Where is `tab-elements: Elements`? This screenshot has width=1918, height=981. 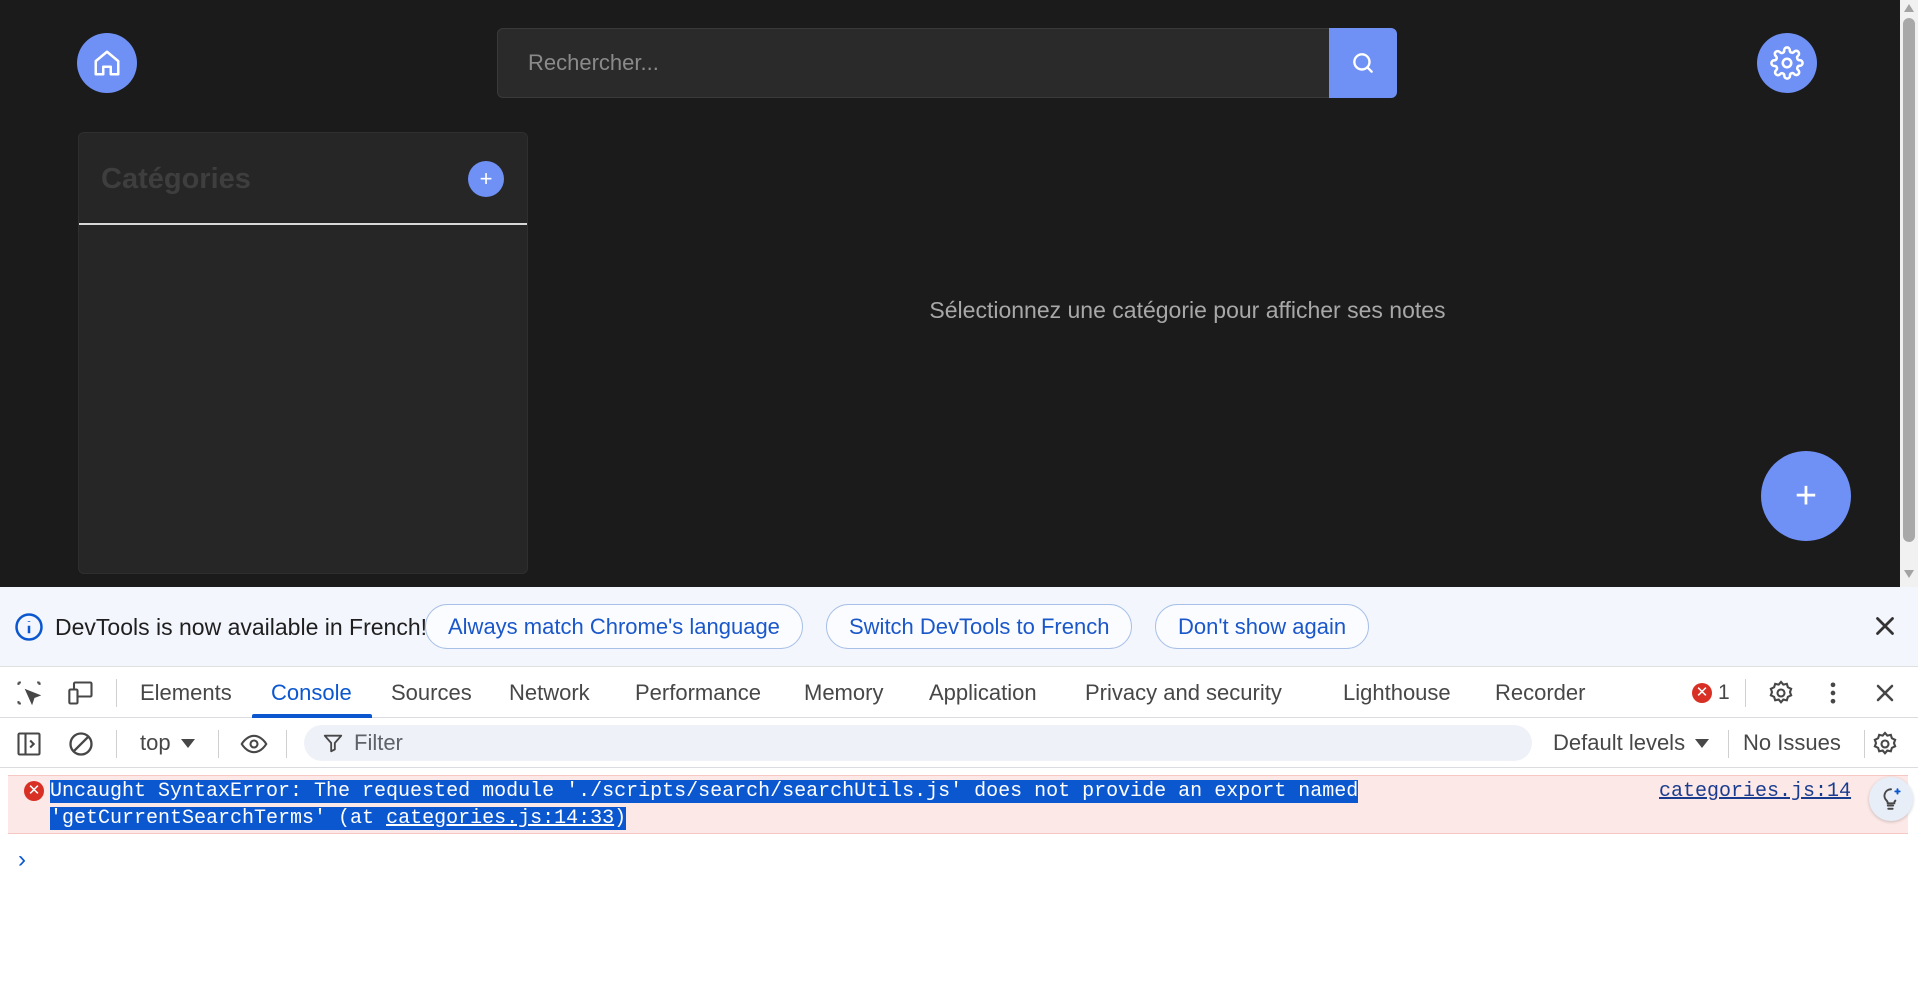
tab-elements: Elements is located at coordinates (186, 692).